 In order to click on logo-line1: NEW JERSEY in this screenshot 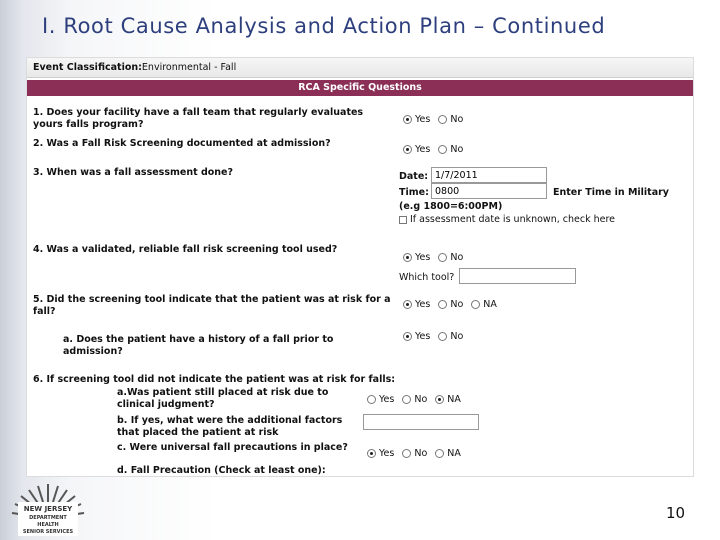, I will do `click(48, 509)`.